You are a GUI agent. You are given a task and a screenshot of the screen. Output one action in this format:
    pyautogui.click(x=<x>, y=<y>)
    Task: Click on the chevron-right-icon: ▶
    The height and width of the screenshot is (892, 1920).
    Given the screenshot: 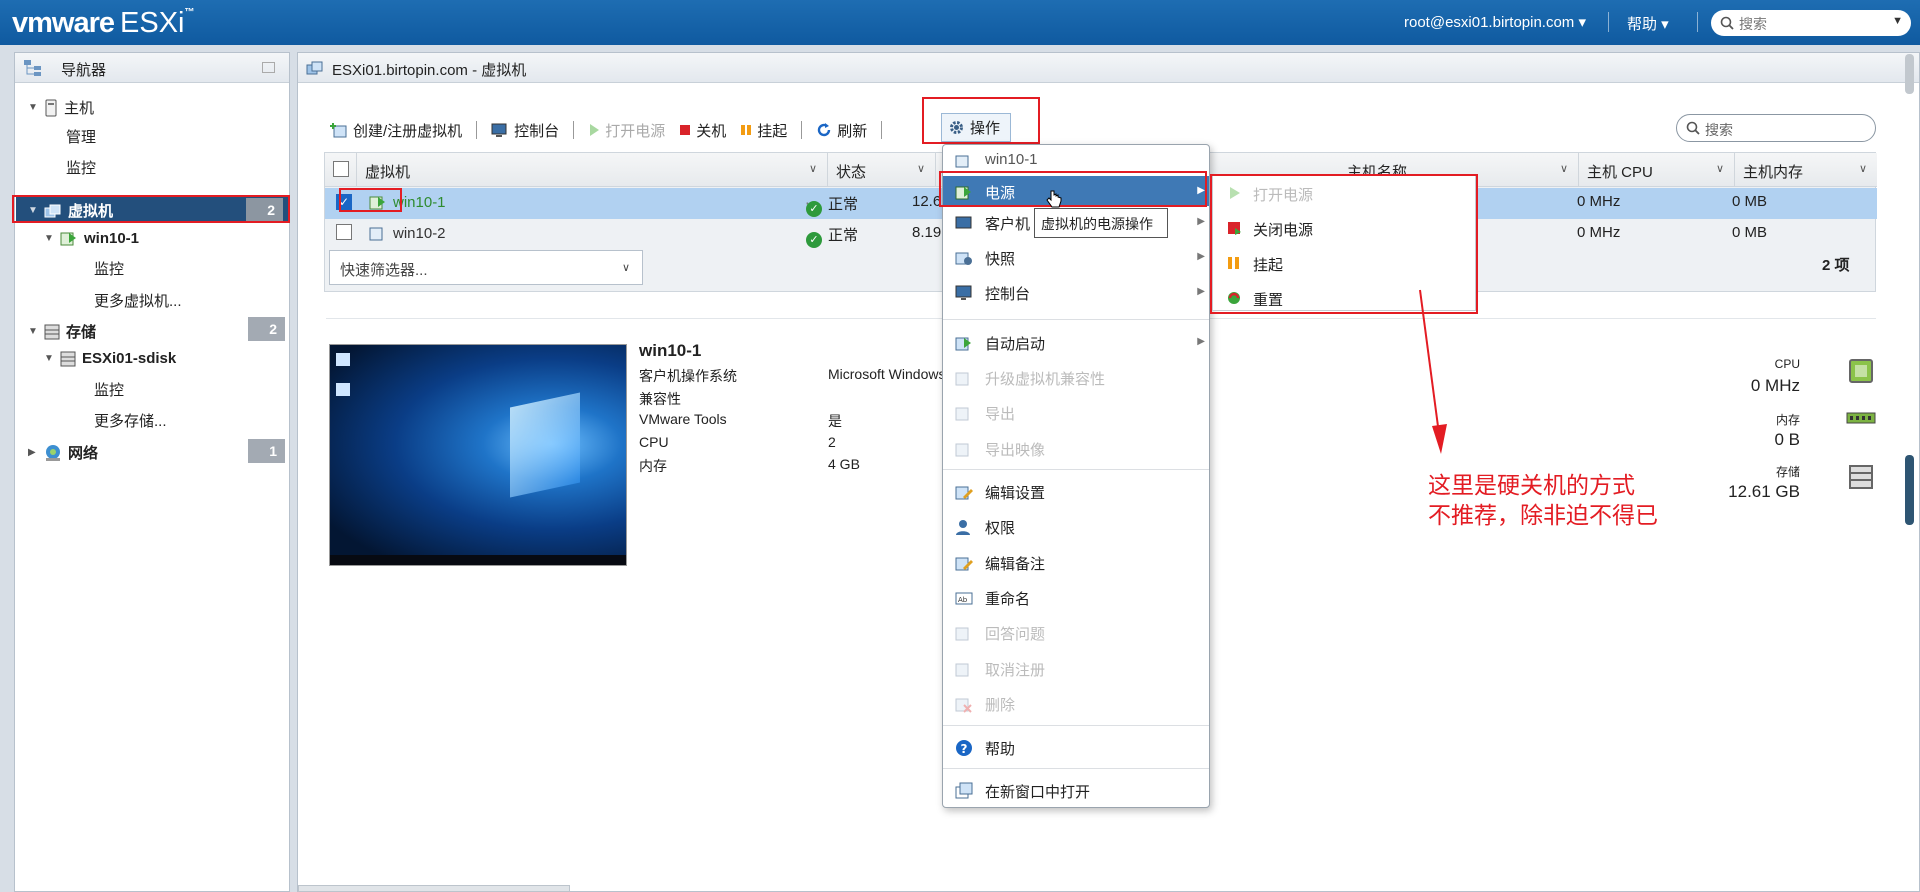 What is the action you would take?
    pyautogui.click(x=1201, y=291)
    